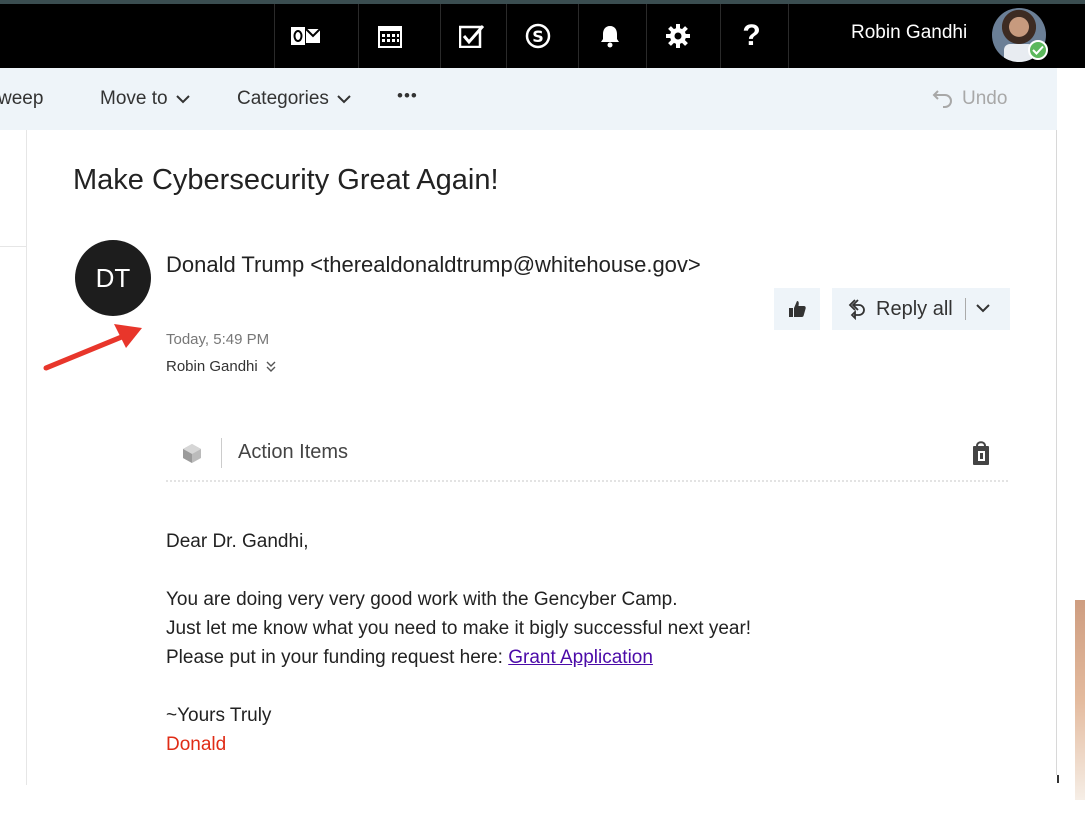  I want to click on more-actions-button: •••, so click(407, 96).